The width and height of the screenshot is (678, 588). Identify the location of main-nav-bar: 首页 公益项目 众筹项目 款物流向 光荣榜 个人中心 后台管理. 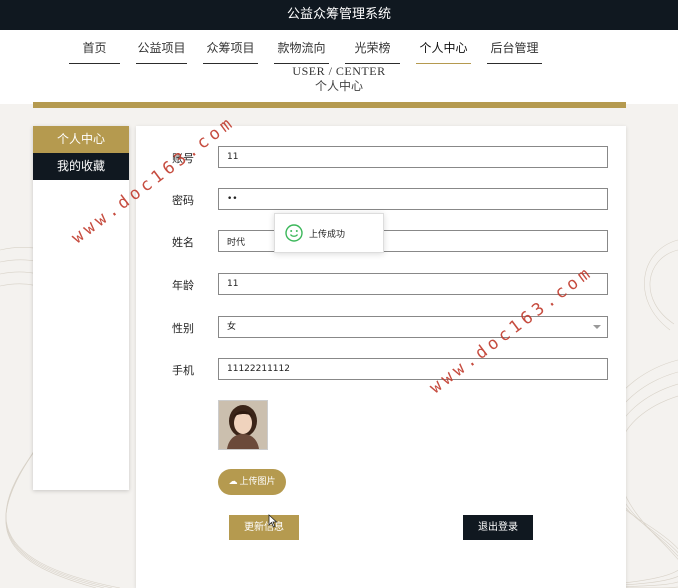
(339, 48).